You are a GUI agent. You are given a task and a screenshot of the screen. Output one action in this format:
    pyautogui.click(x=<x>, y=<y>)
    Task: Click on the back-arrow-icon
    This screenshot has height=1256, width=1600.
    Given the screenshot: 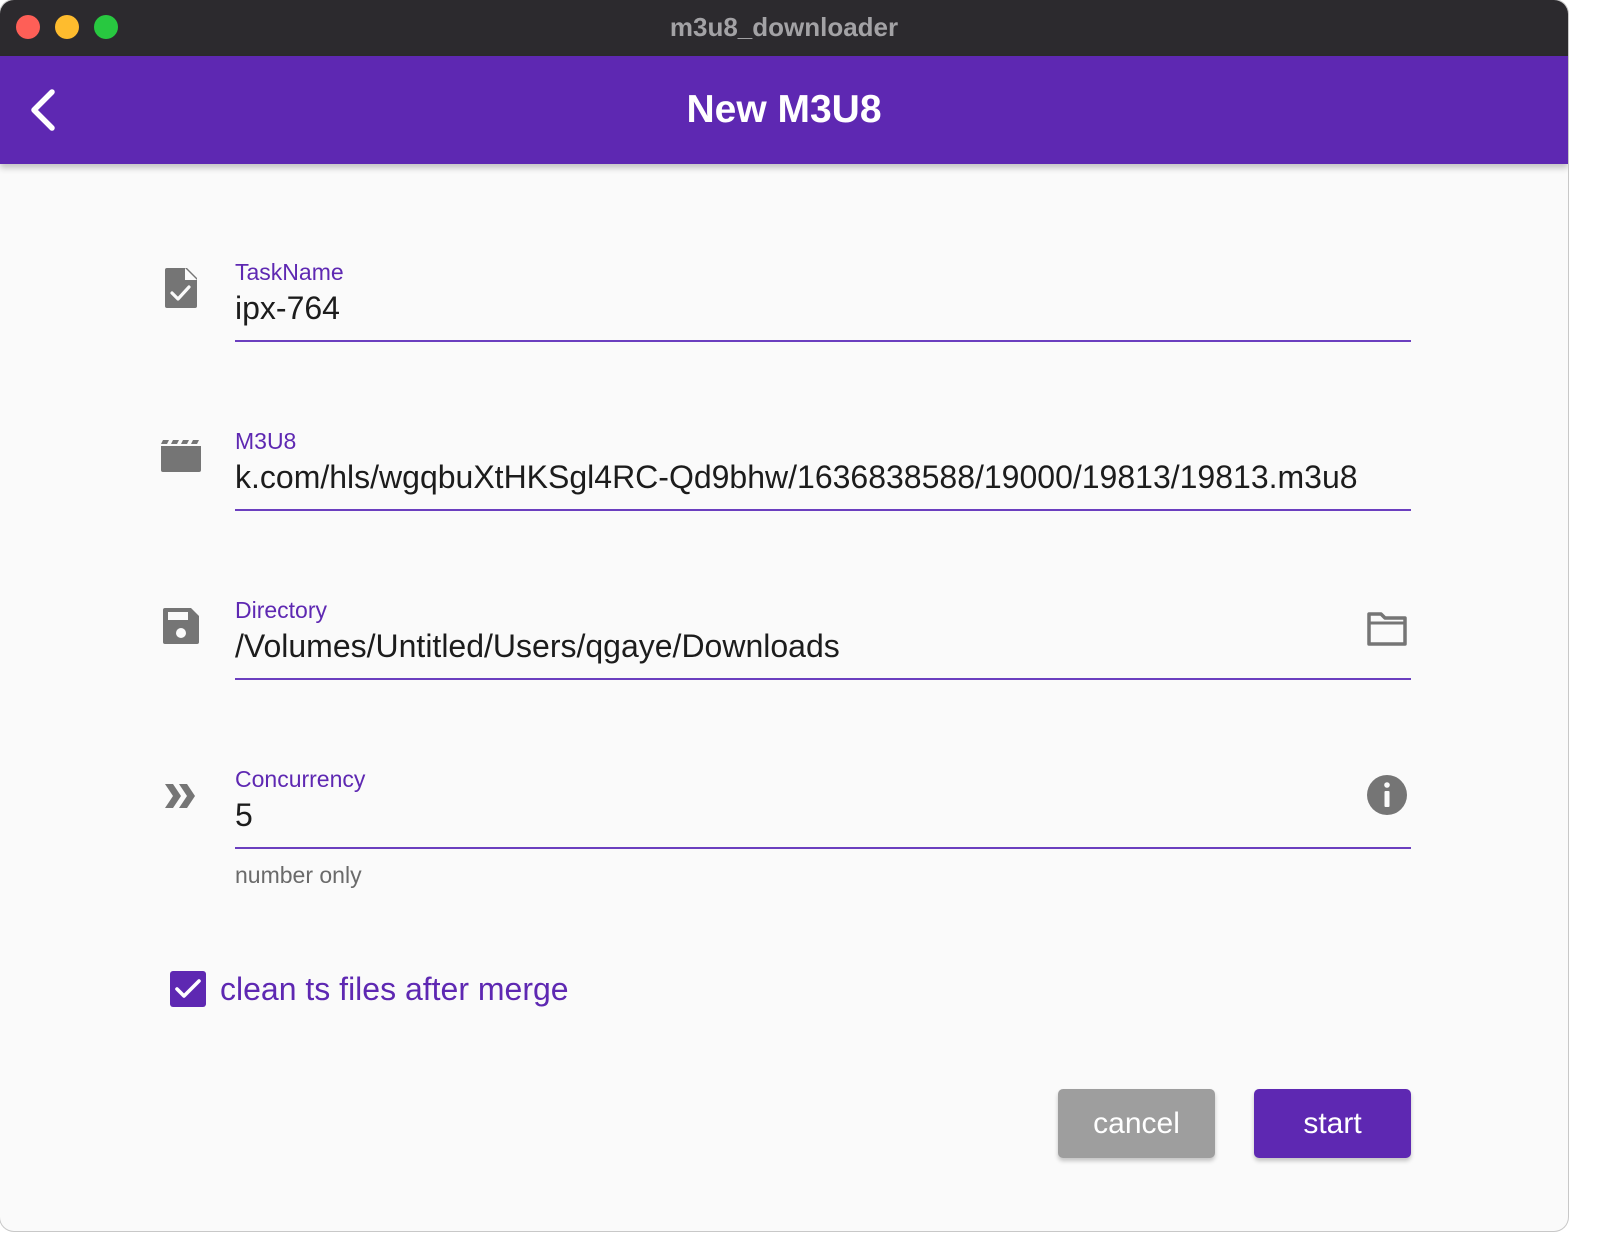 What is the action you would take?
    pyautogui.click(x=43, y=110)
    